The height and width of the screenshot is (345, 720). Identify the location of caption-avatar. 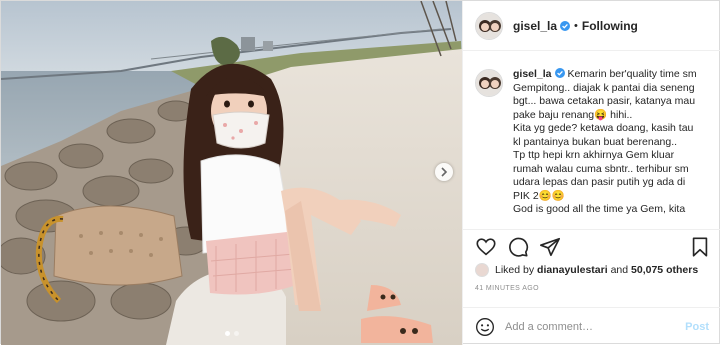
(489, 83).